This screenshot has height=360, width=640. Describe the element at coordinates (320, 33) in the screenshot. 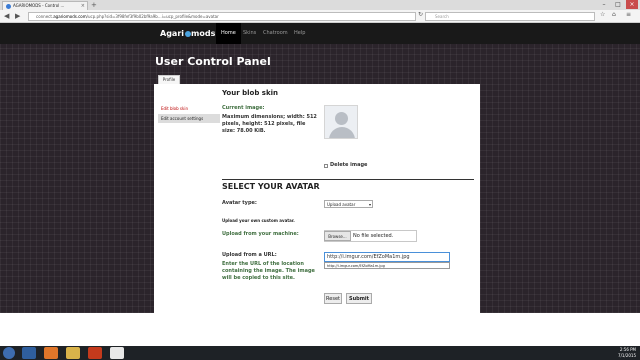

I see `site-top-navigation: Agari mods.com Home Skins Chatroom Help` at that location.